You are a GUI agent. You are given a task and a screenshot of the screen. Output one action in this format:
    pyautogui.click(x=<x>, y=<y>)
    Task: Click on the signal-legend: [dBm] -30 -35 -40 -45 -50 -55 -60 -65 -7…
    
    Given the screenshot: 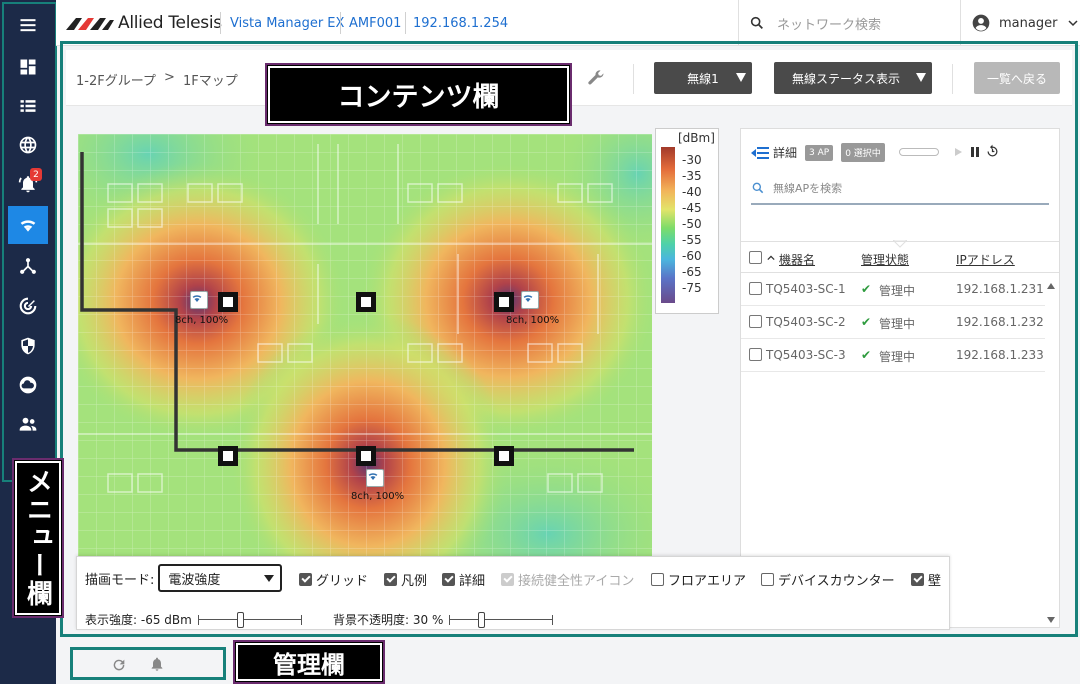 What is the action you would take?
    pyautogui.click(x=687, y=221)
    